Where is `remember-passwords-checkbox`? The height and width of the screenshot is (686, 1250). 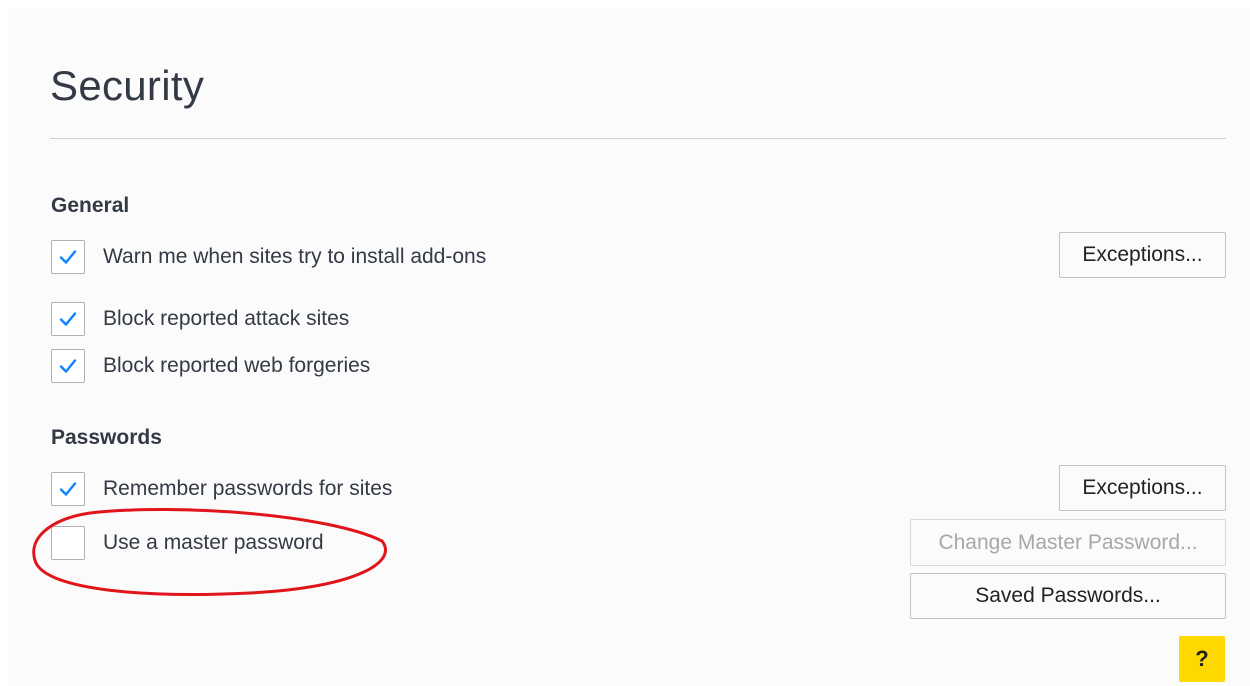 remember-passwords-checkbox is located at coordinates (68, 489).